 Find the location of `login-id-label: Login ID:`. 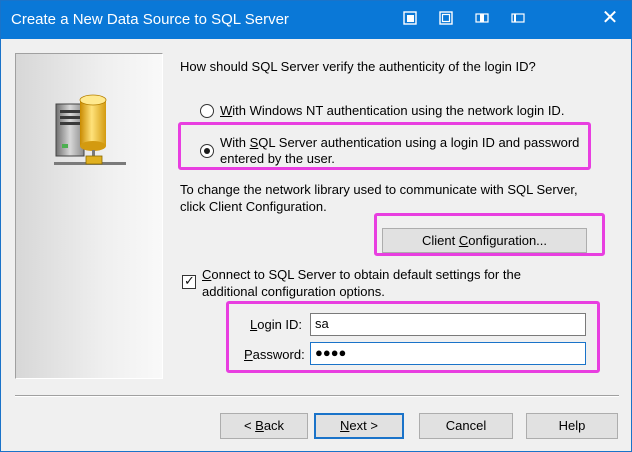

login-id-label: Login ID: is located at coordinates (276, 324).